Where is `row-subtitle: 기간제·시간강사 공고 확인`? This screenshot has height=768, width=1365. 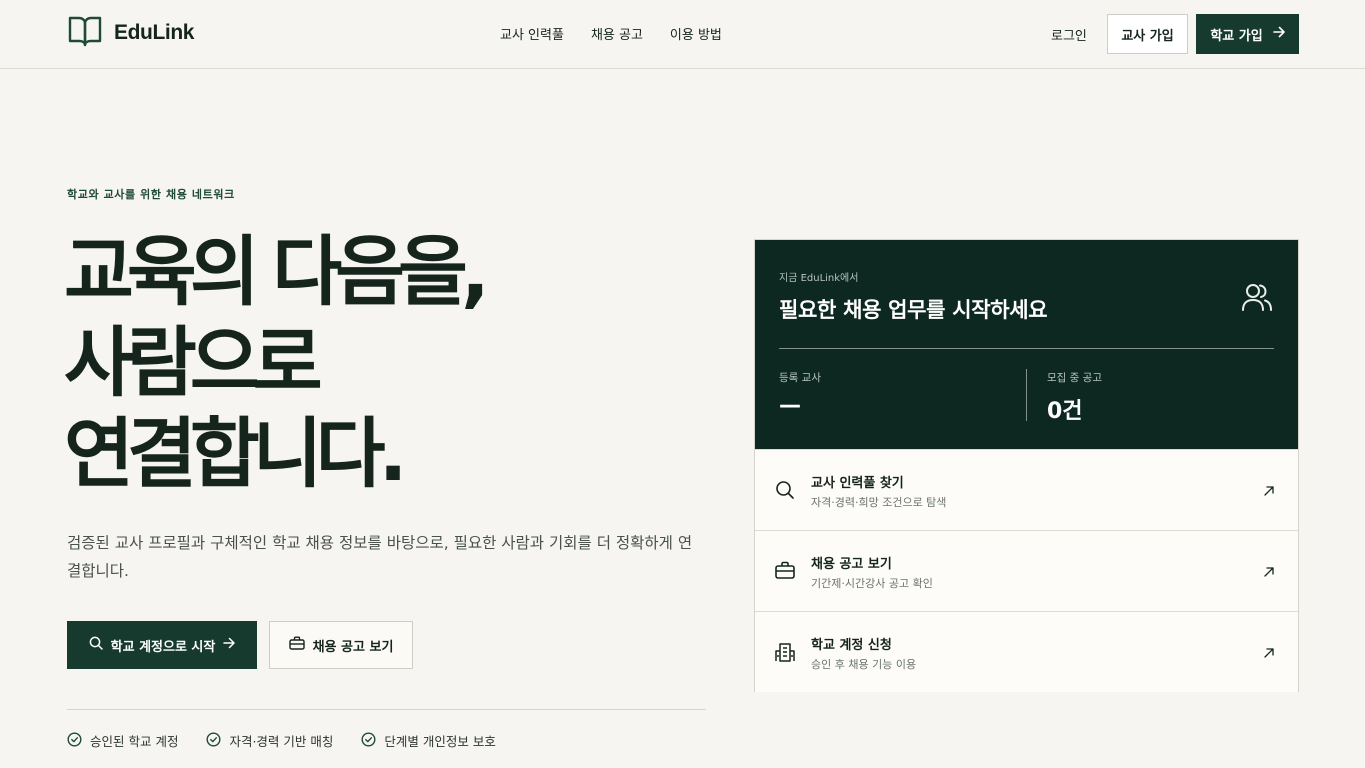 row-subtitle: 기간제·시간강사 공고 확인 is located at coordinates (872, 583).